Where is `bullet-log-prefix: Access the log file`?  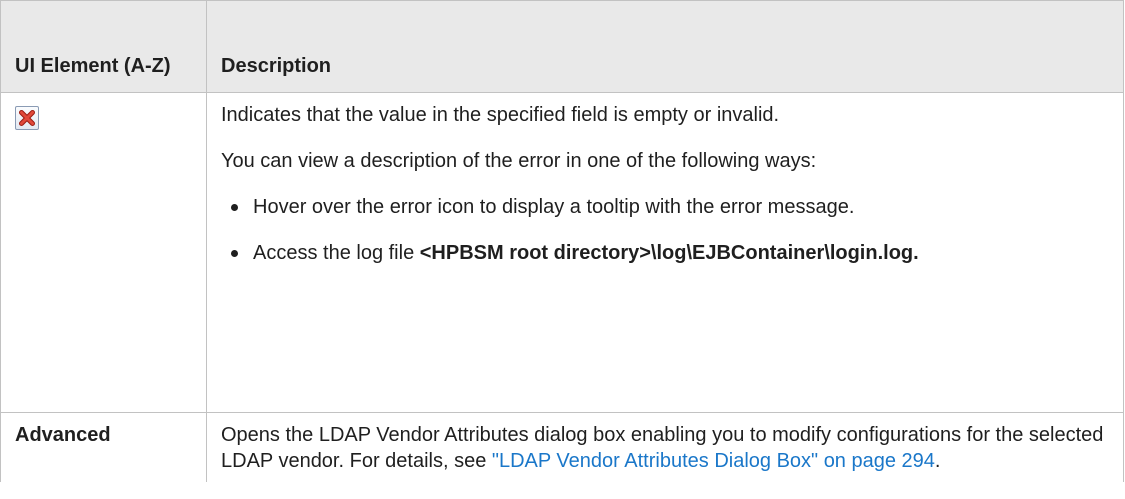
bullet-log-prefix: Access the log file is located at coordinates (336, 253).